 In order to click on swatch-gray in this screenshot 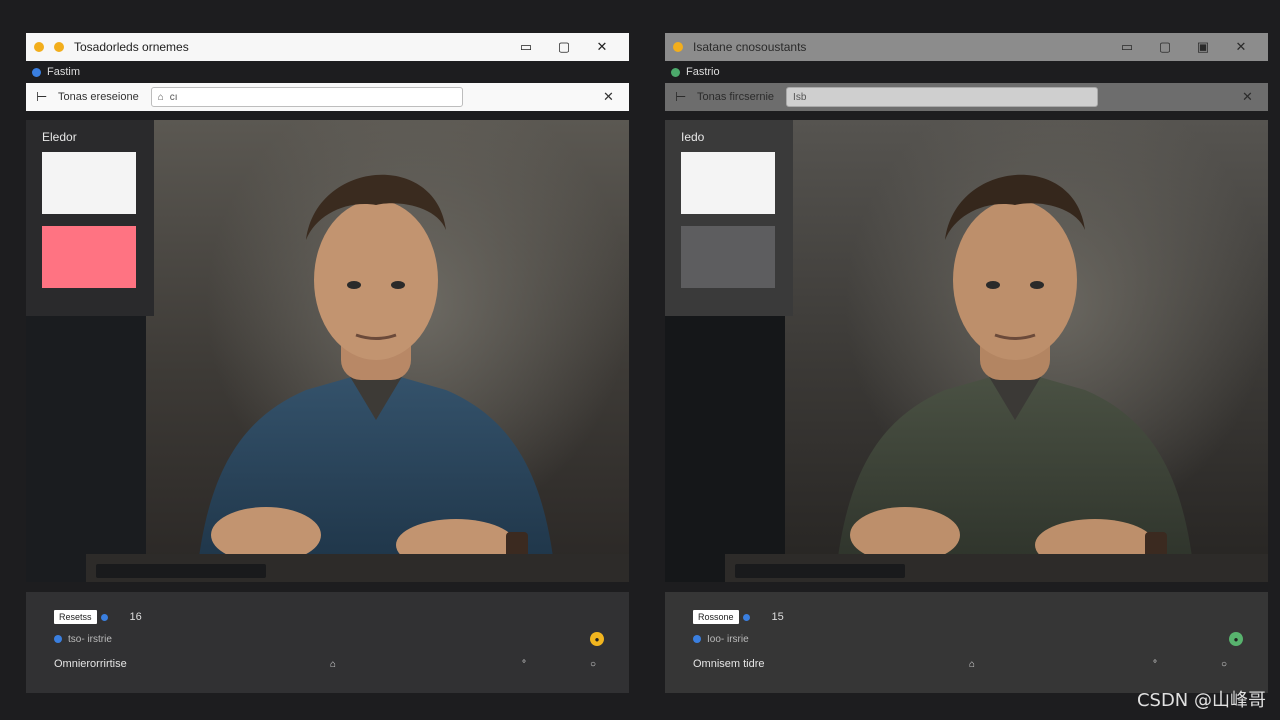, I will do `click(728, 257)`.